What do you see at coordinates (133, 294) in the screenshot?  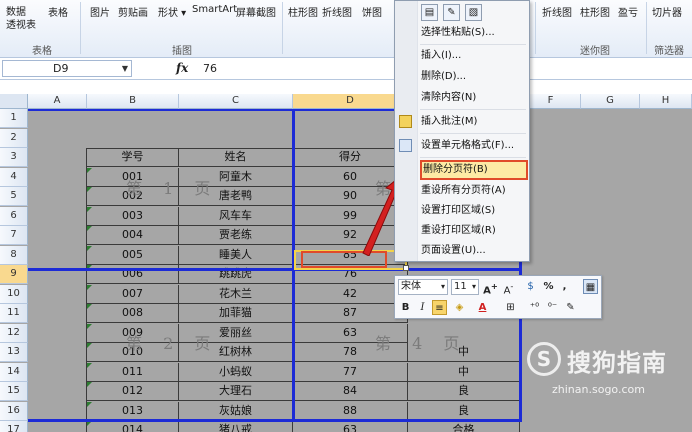 I see `table-cell: 007` at bounding box center [133, 294].